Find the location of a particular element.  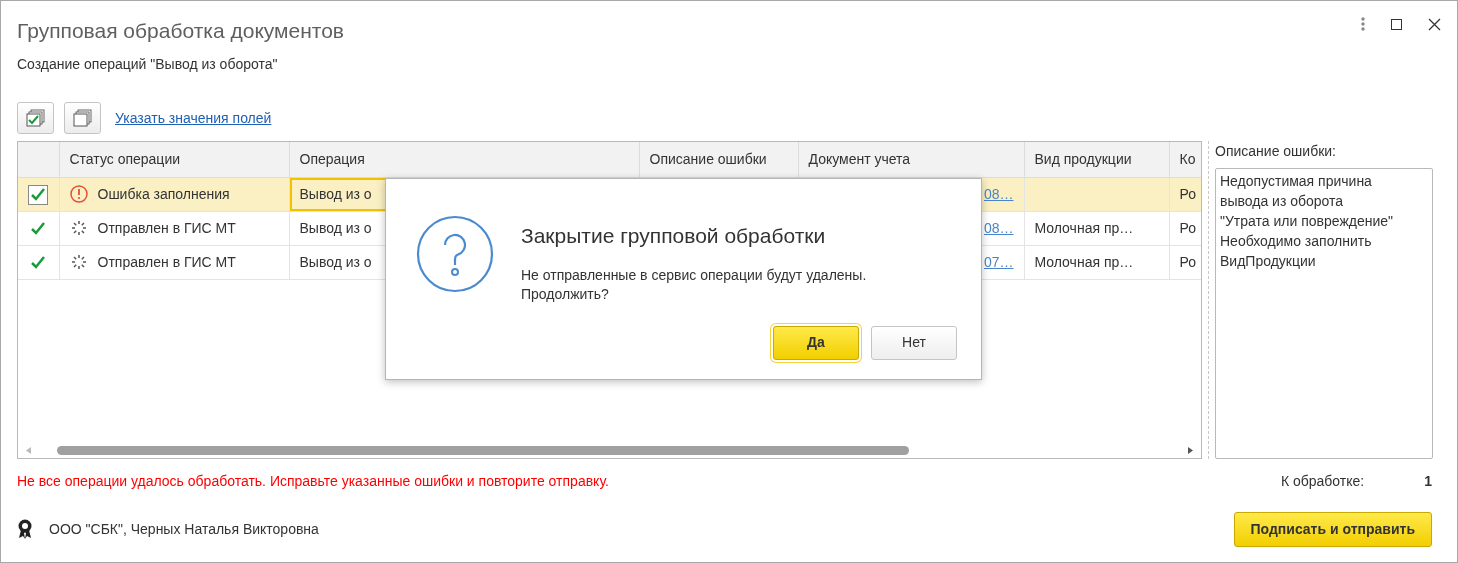

uncheck-all-button is located at coordinates (82, 118).